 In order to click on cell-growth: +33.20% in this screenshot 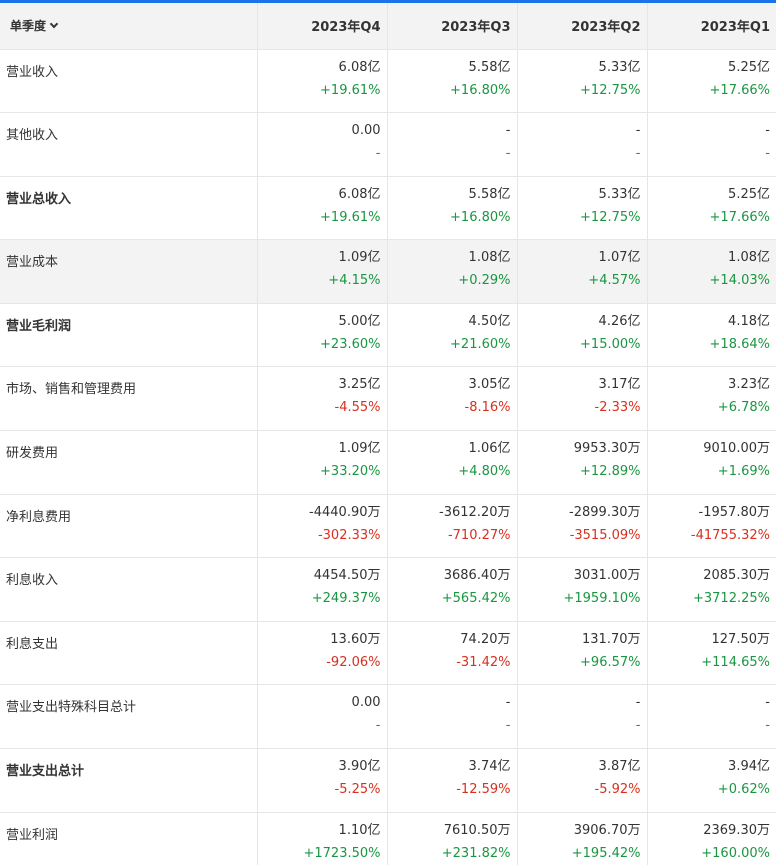, I will do `click(350, 472)`.